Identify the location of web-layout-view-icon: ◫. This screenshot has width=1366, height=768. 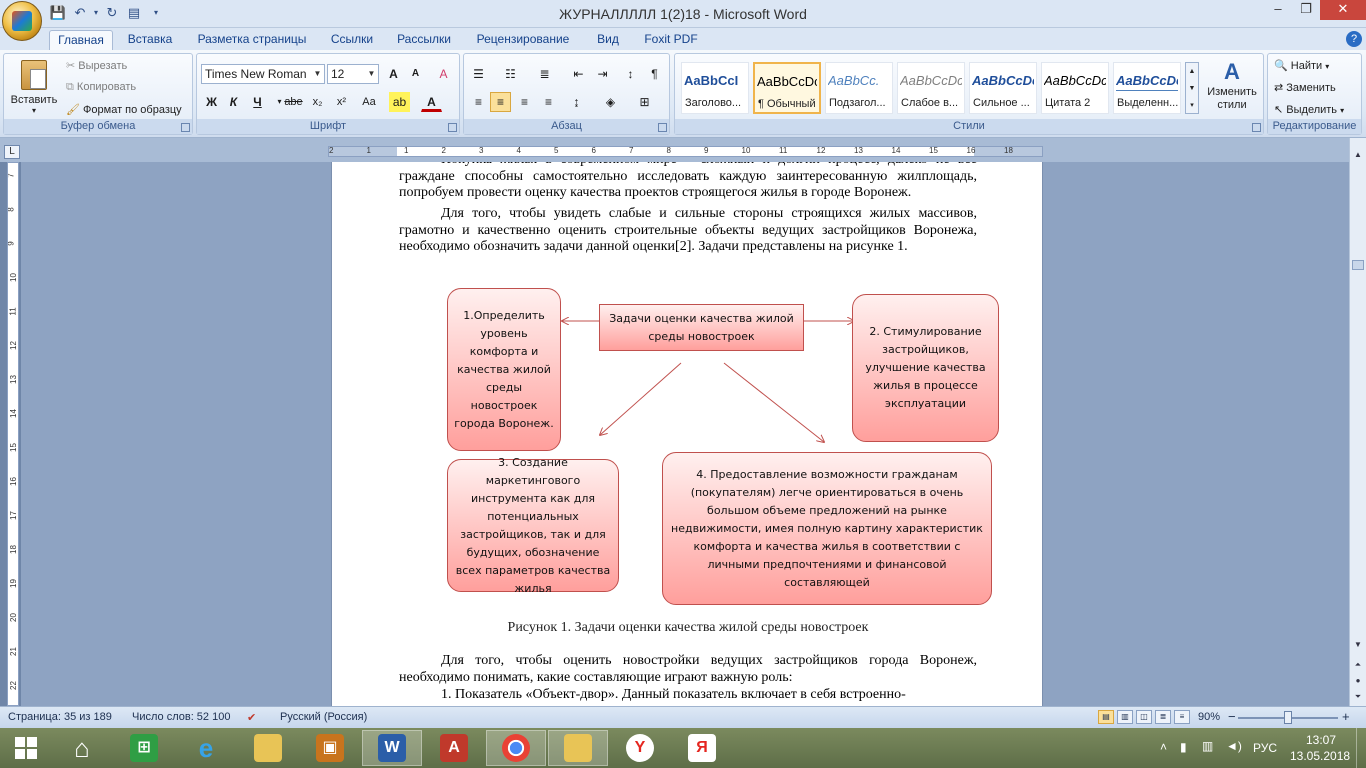
(1144, 717).